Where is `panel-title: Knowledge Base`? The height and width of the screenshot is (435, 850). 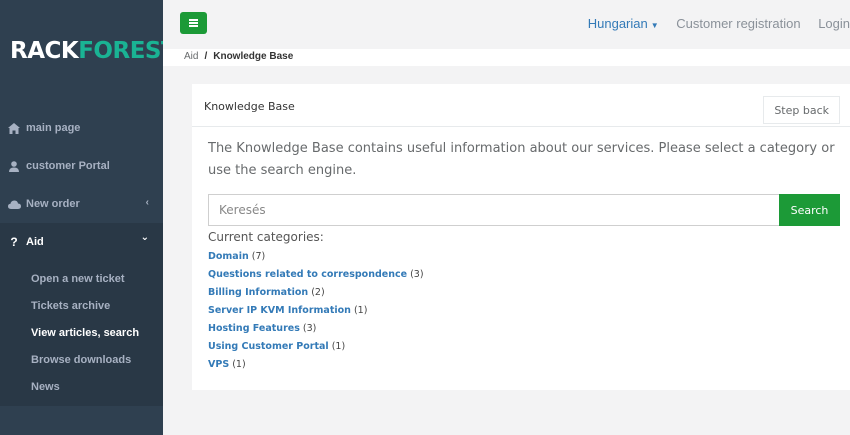
panel-title: Knowledge Base is located at coordinates (249, 106).